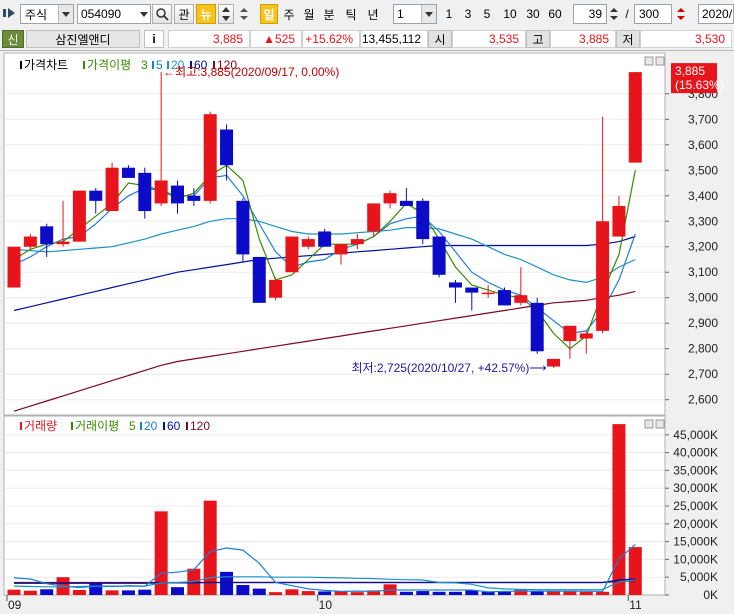 This screenshot has height=614, width=734. Describe the element at coordinates (40, 426) in the screenshot. I see `volume-chart-title: 거래량` at that location.